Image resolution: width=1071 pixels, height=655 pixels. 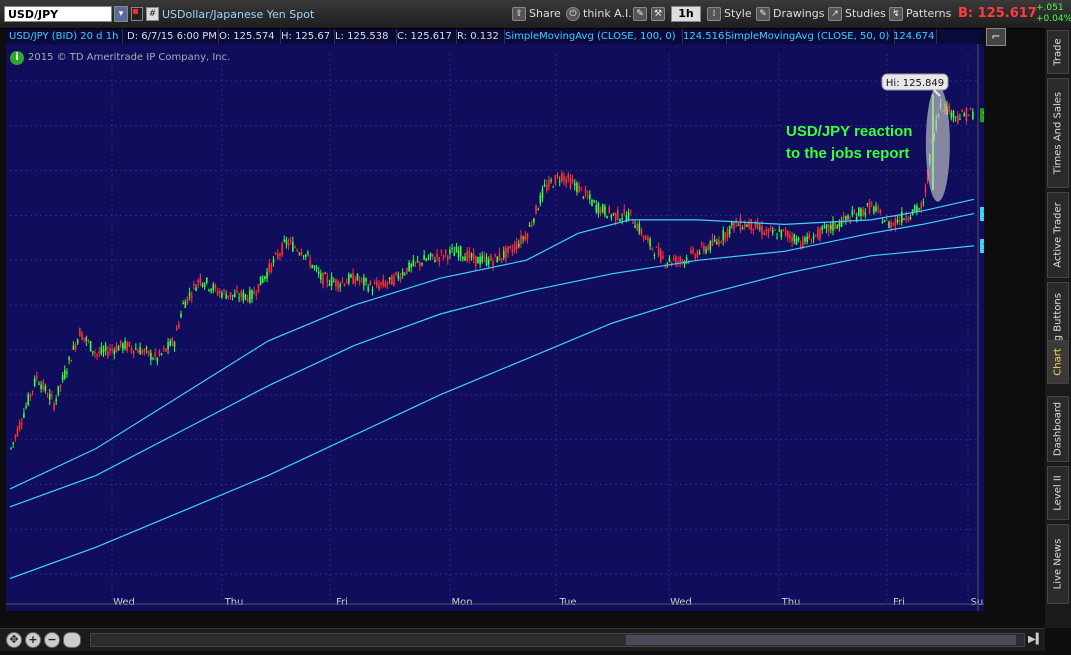 What do you see at coordinates (1058, 362) in the screenshot?
I see `tab-chart: Chart` at bounding box center [1058, 362].